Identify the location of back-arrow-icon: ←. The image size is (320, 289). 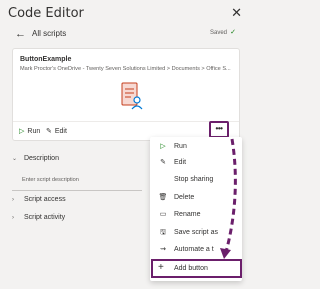
(20, 34).